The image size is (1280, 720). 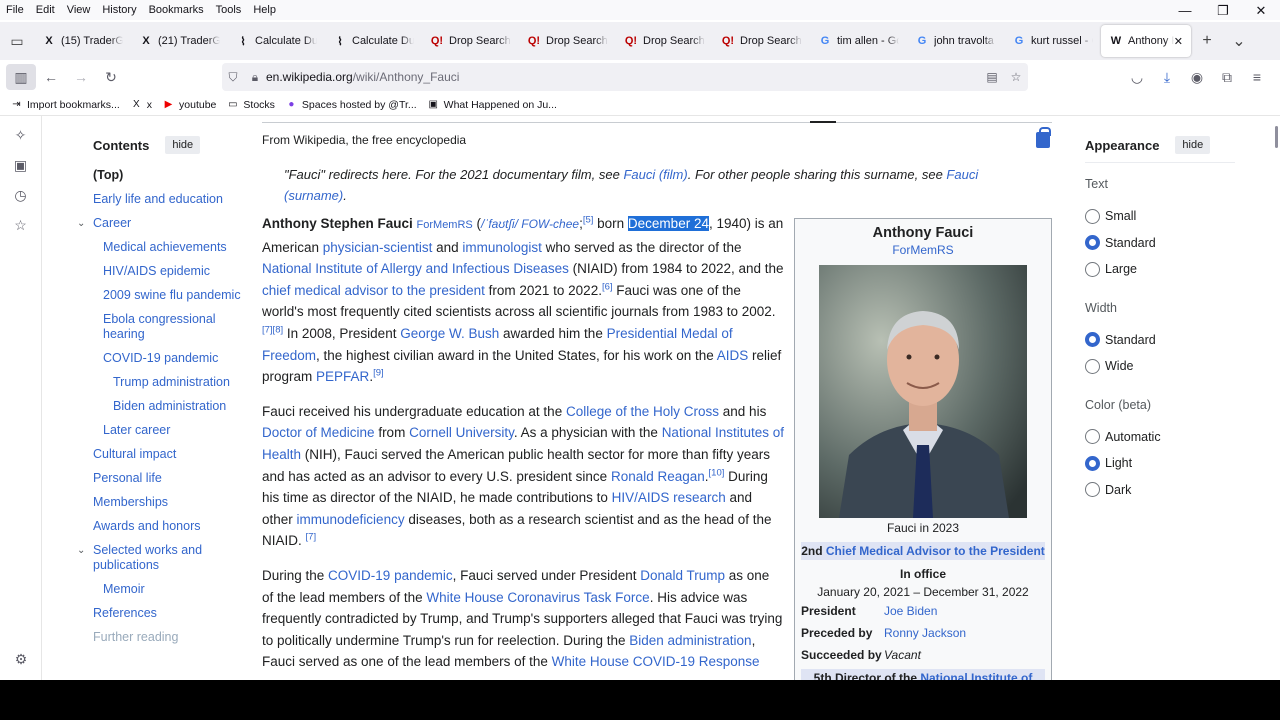 I want to click on app-menu-icon: ≡, so click(x=1257, y=77).